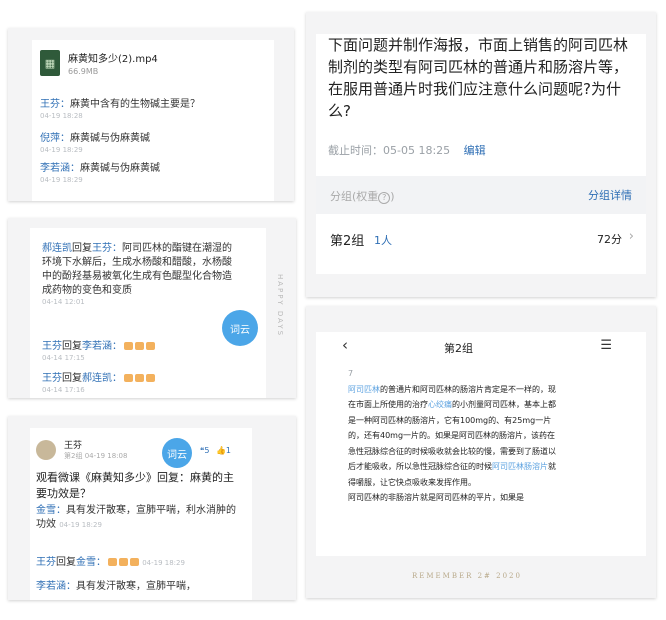 Image resolution: width=666 pixels, height=620 pixels. I want to click on message-text: 麻黄中含有的生物碱主要是？, so click(135, 104).